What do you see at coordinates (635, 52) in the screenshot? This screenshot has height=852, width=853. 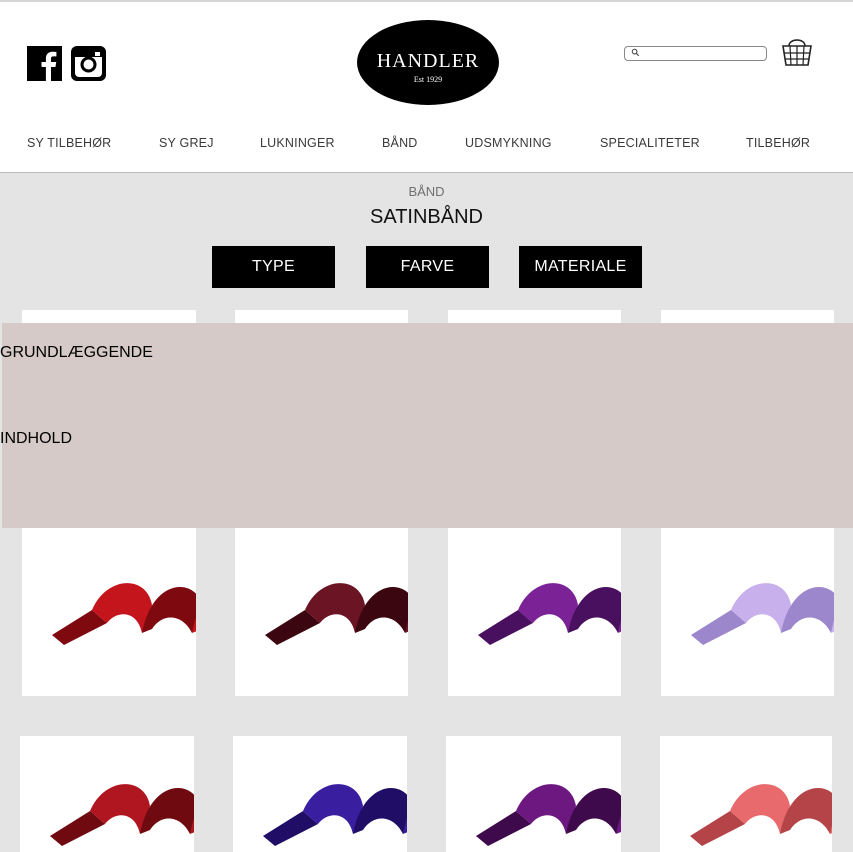 I see `search-icon` at bounding box center [635, 52].